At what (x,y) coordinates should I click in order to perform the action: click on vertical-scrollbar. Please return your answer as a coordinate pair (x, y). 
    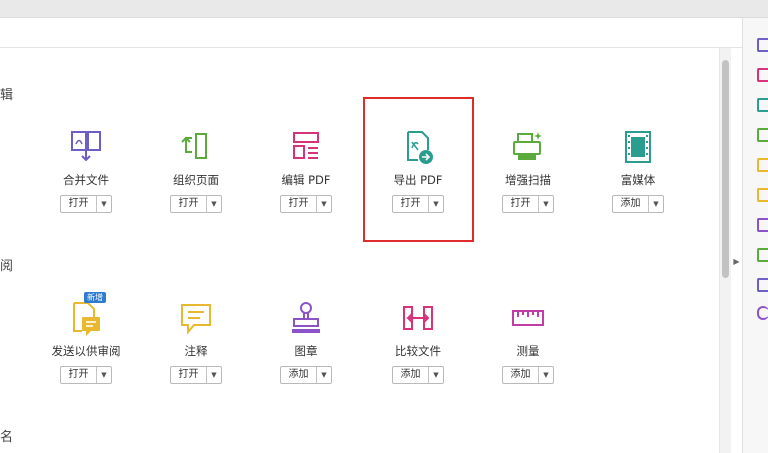
    Looking at the image, I should click on (725, 250).